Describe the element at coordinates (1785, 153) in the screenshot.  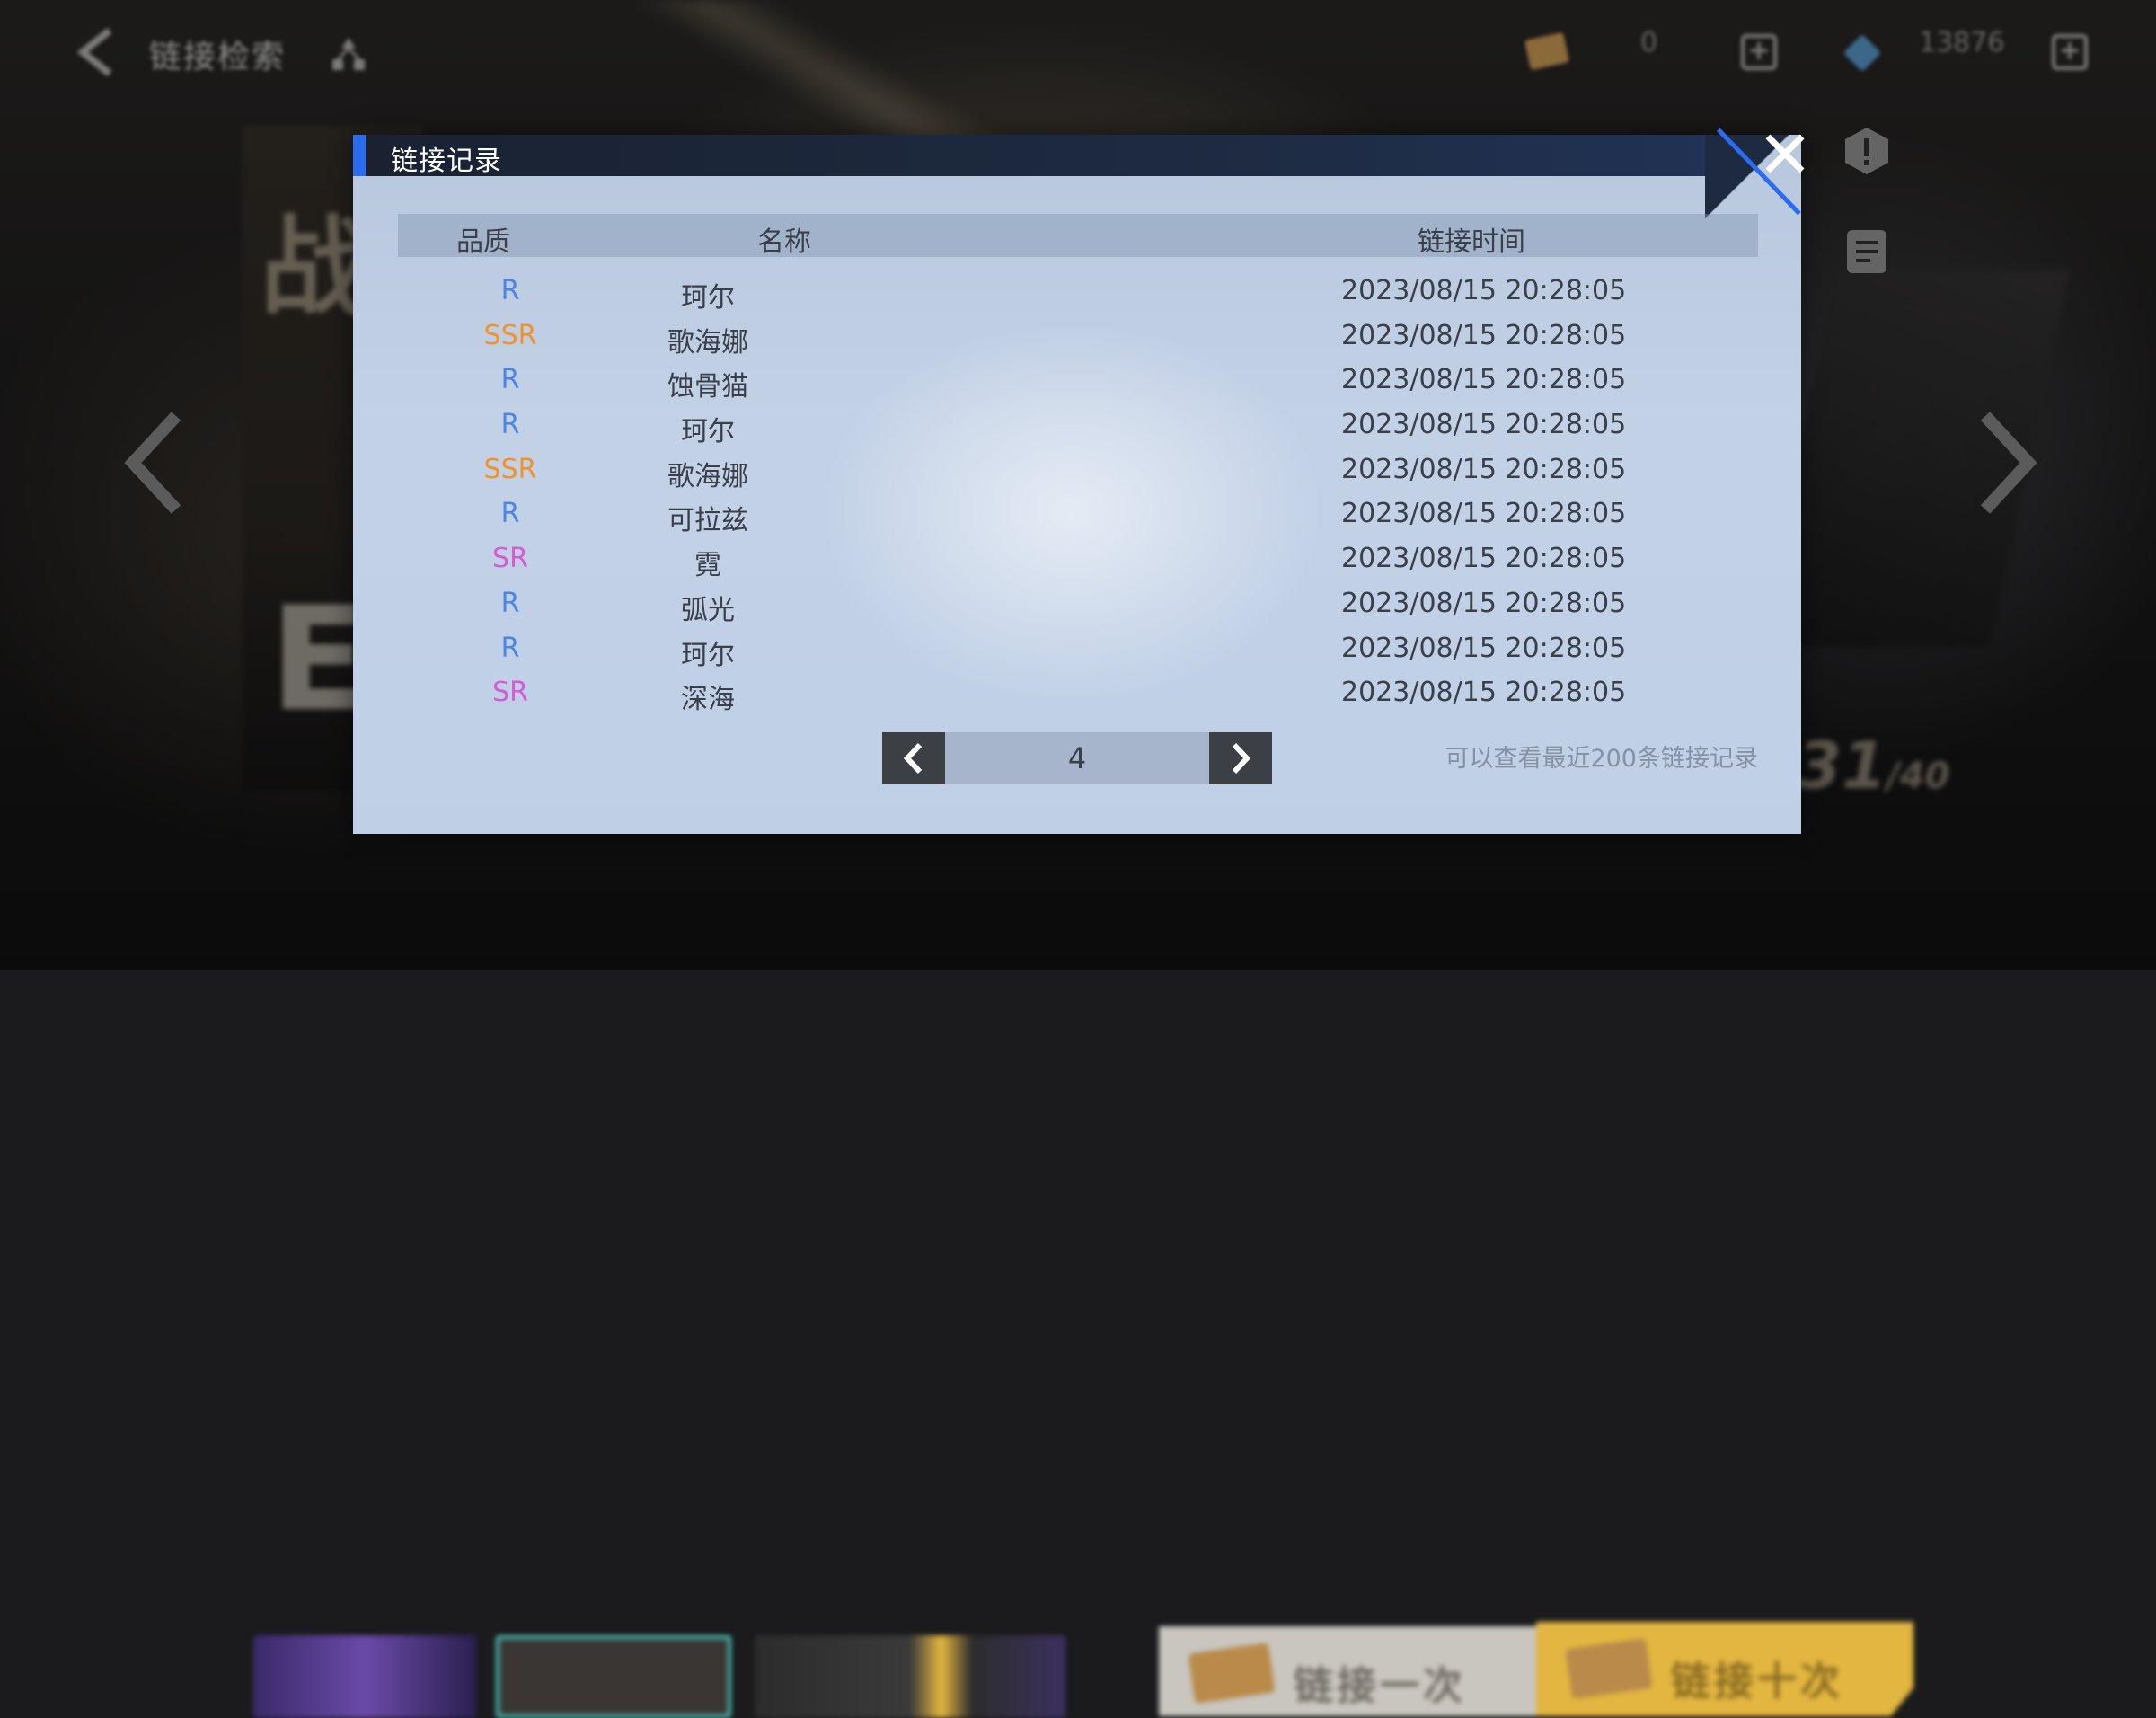
I see `close-icon` at that location.